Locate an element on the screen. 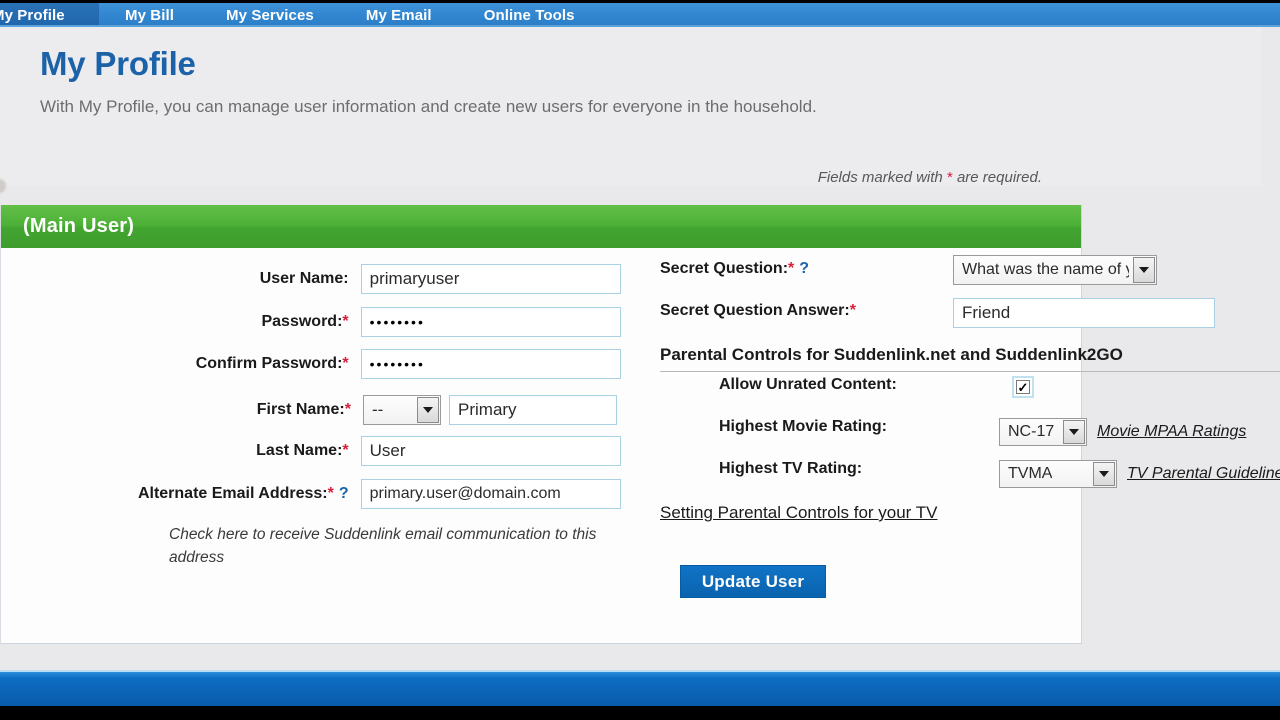 This screenshot has width=1280, height=720. label-allow-unrated: Allow Unrated Content: is located at coordinates (808, 385).